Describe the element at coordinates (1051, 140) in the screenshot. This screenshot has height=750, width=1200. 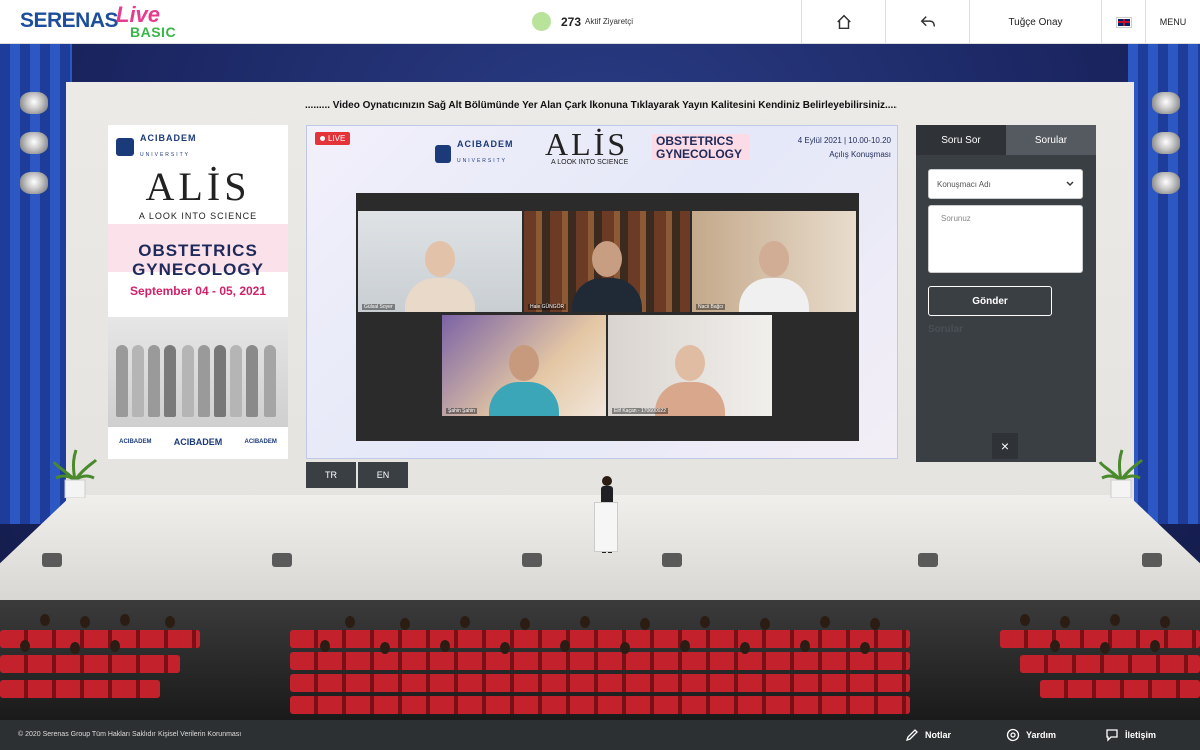
I see `tab-questions: Sorular` at that location.